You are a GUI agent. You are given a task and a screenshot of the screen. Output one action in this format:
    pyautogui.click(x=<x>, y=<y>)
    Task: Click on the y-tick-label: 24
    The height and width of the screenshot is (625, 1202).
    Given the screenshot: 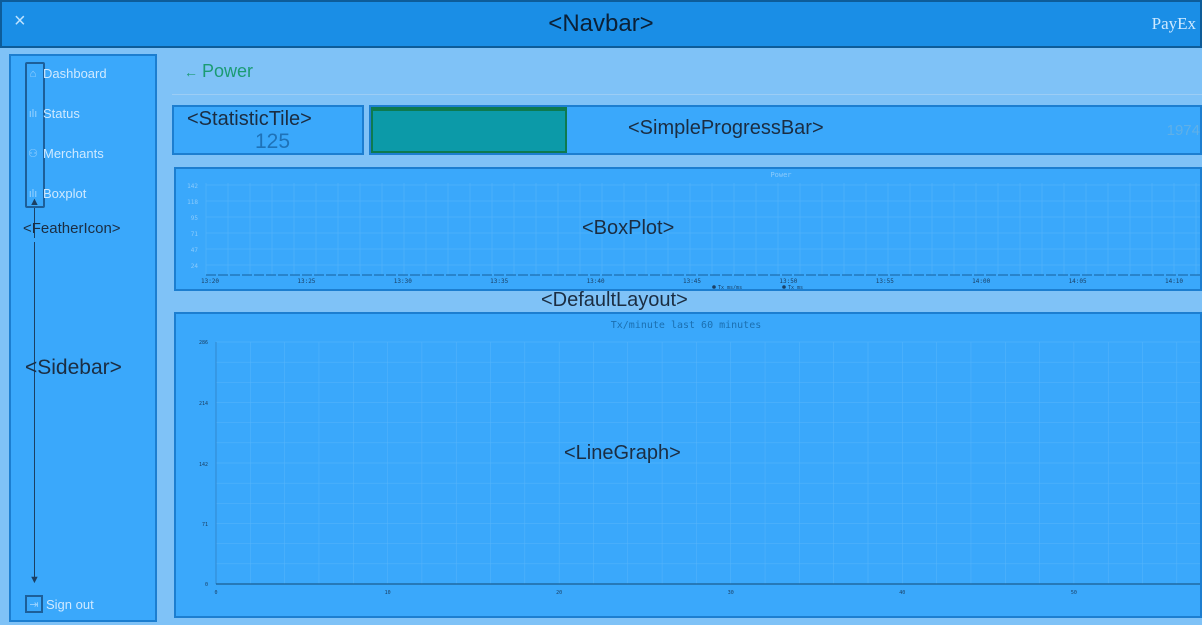 What is the action you would take?
    pyautogui.click(x=195, y=266)
    